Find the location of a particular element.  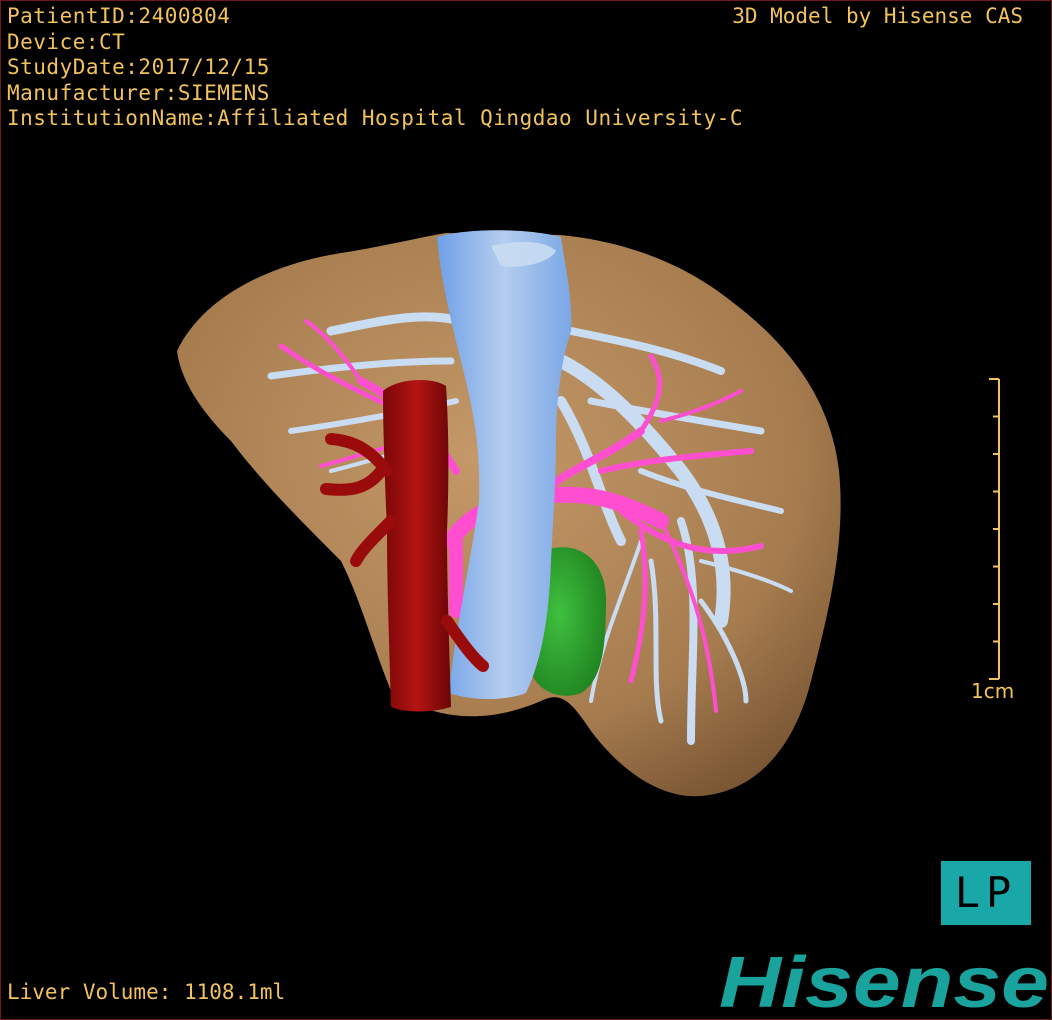

device-text: Device:CT is located at coordinates (66, 41).